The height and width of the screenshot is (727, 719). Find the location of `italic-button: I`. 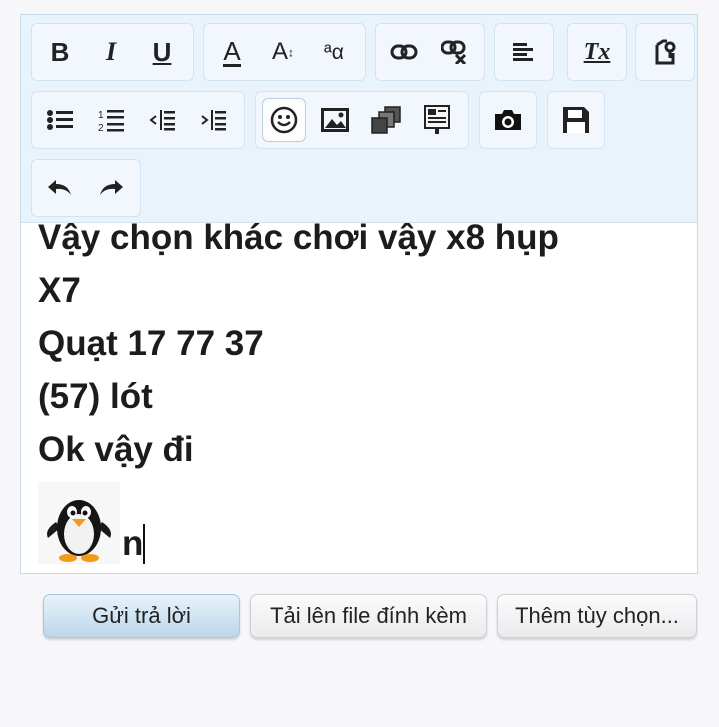

italic-button: I is located at coordinates (111, 52).